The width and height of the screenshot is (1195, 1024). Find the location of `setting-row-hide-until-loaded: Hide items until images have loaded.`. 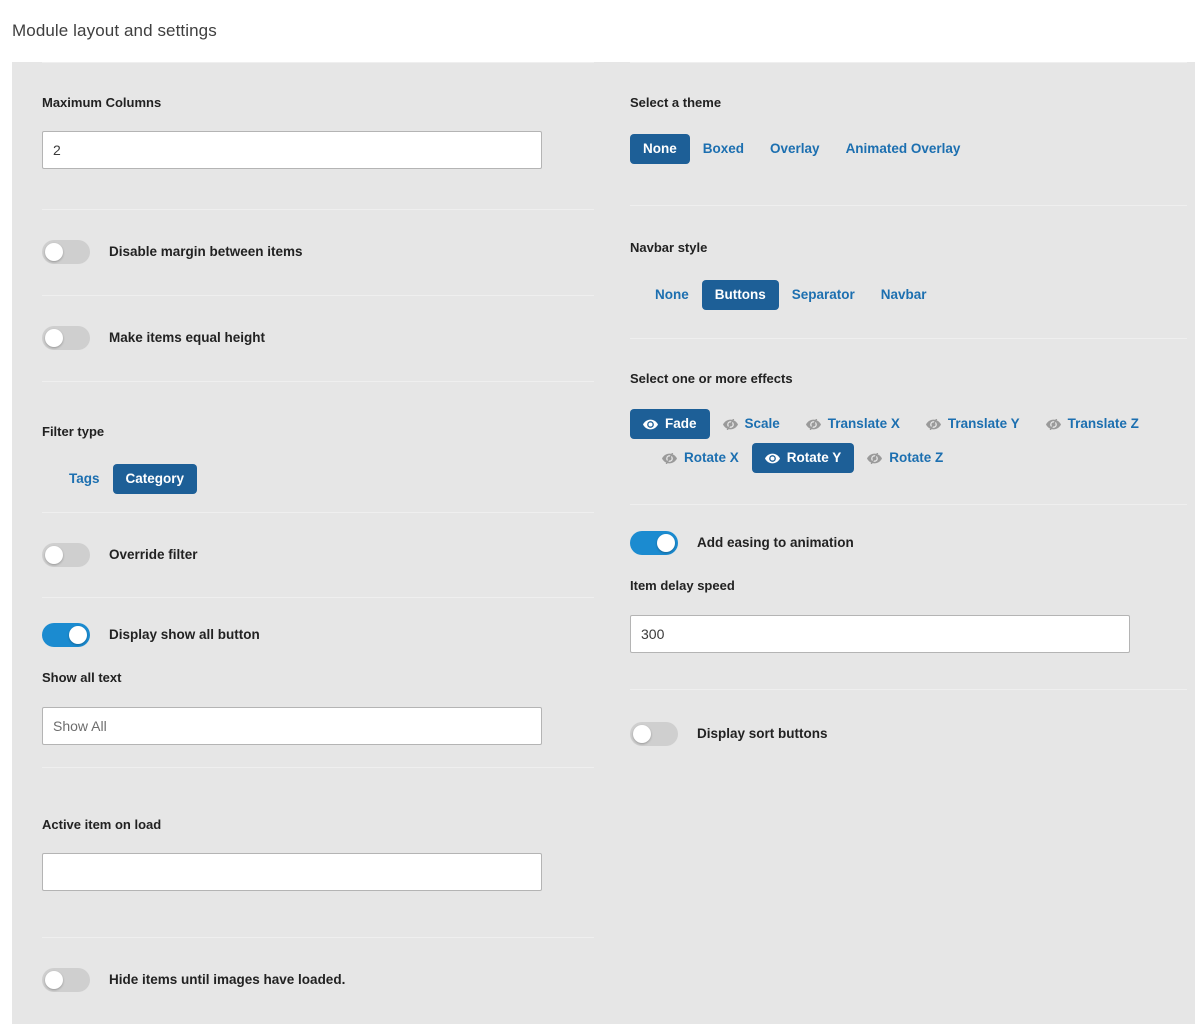

setting-row-hide-until-loaded: Hide items until images have loaded. is located at coordinates (311, 979).